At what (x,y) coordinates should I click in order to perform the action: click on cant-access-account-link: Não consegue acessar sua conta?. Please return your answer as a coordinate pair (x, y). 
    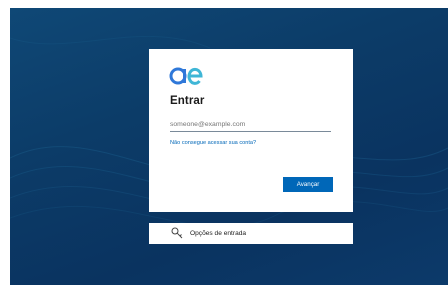
    Looking at the image, I should click on (213, 143).